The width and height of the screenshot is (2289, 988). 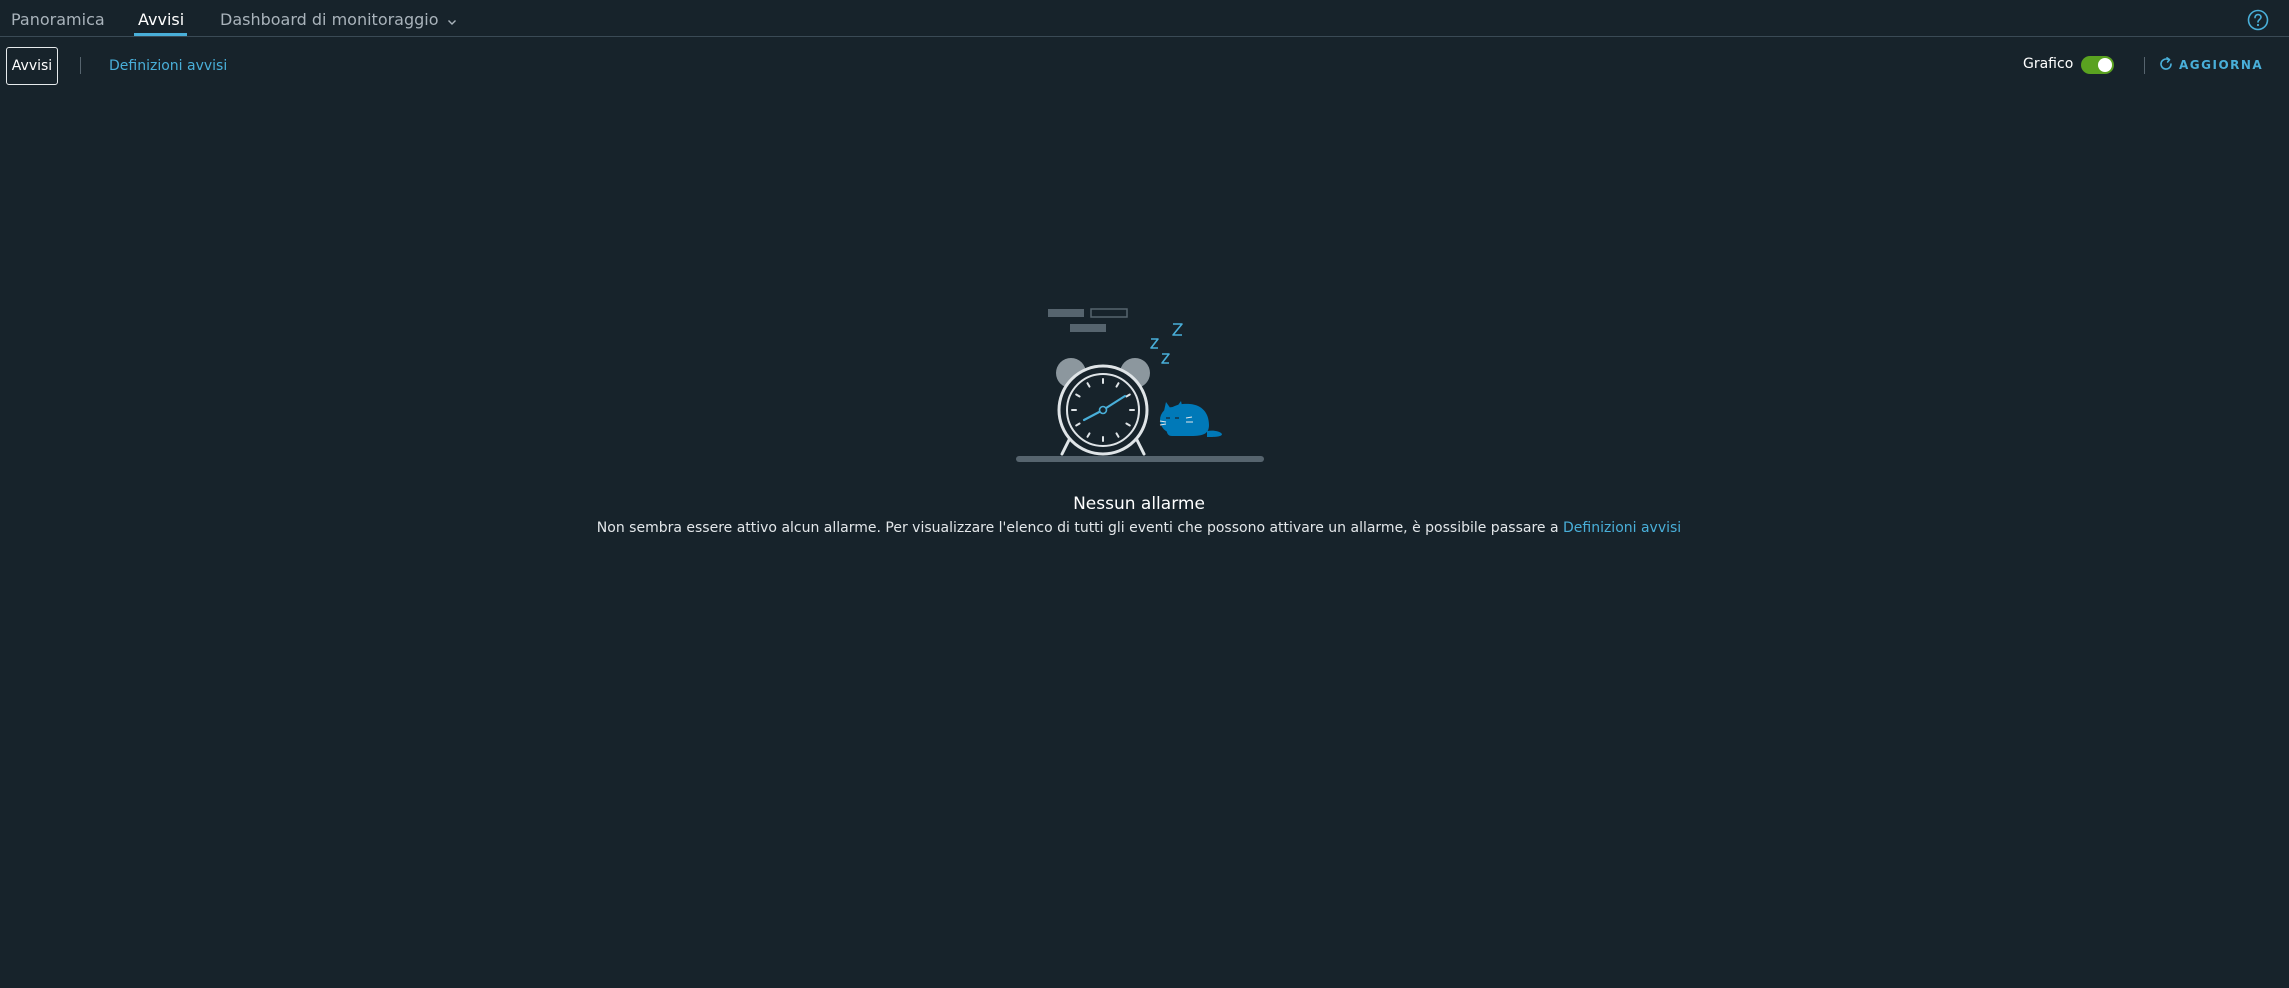 I want to click on grafico-toggle, so click(x=2097, y=65).